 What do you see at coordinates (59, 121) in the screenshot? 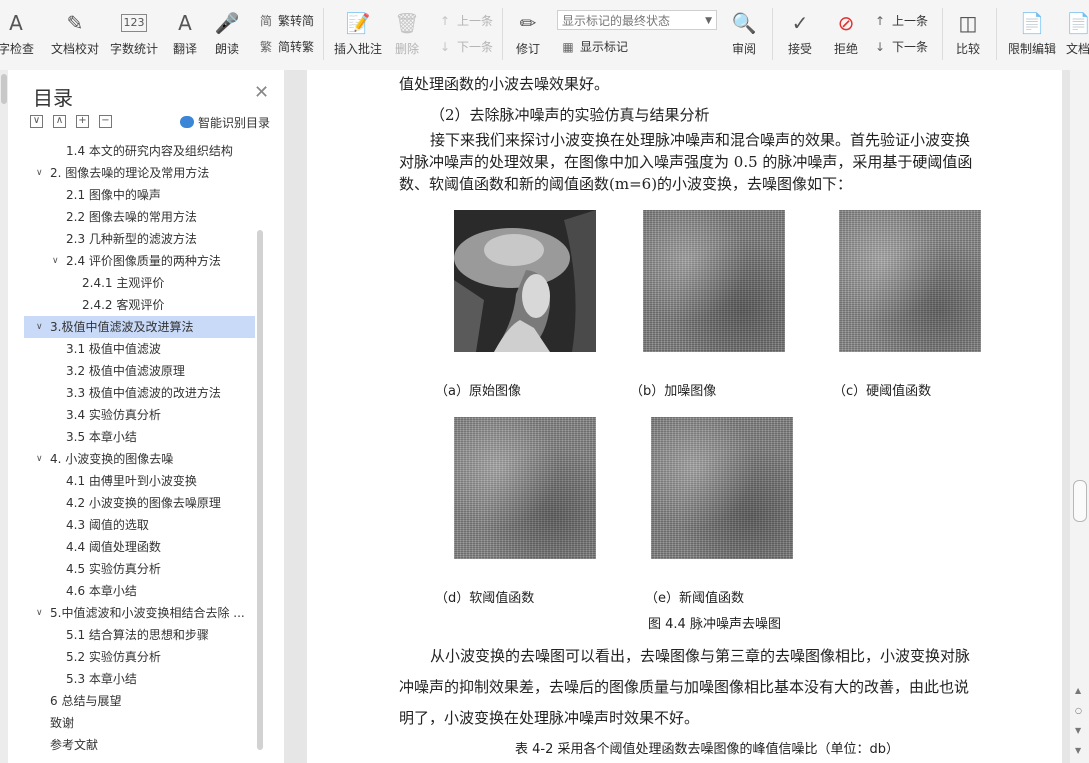
I see `expand-up-icon: ∧` at bounding box center [59, 121].